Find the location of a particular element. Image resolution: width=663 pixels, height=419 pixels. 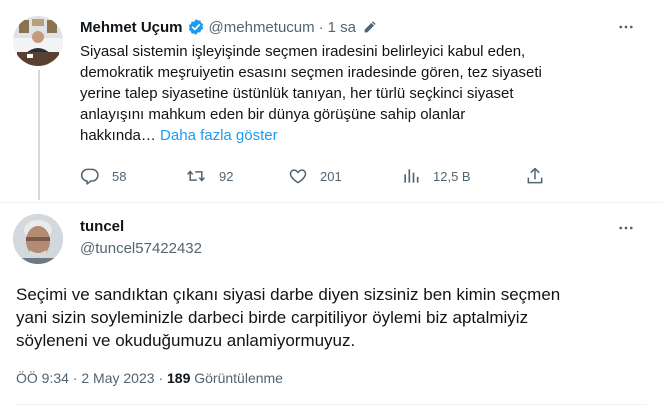

like-count: 201 is located at coordinates (331, 176).